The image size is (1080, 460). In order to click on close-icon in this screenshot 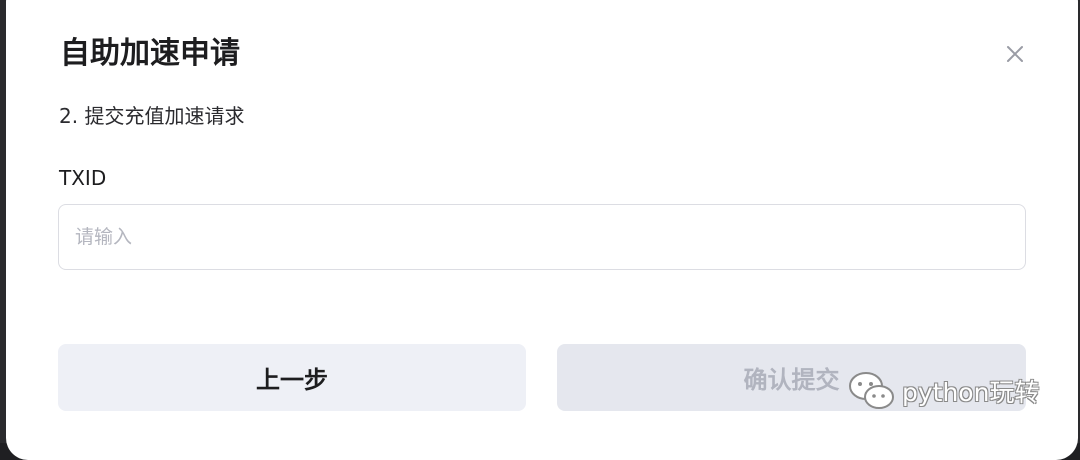, I will do `click(1015, 54)`.